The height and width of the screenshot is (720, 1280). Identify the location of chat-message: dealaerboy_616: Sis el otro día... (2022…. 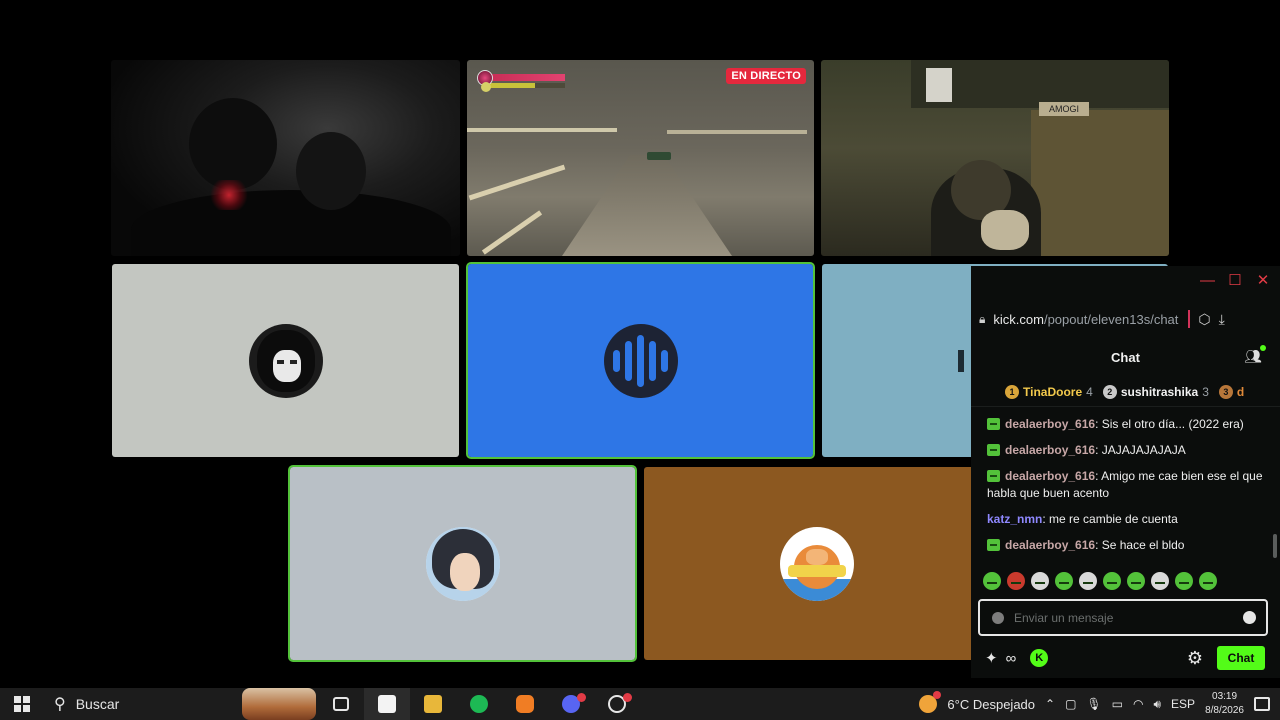
(1128, 424).